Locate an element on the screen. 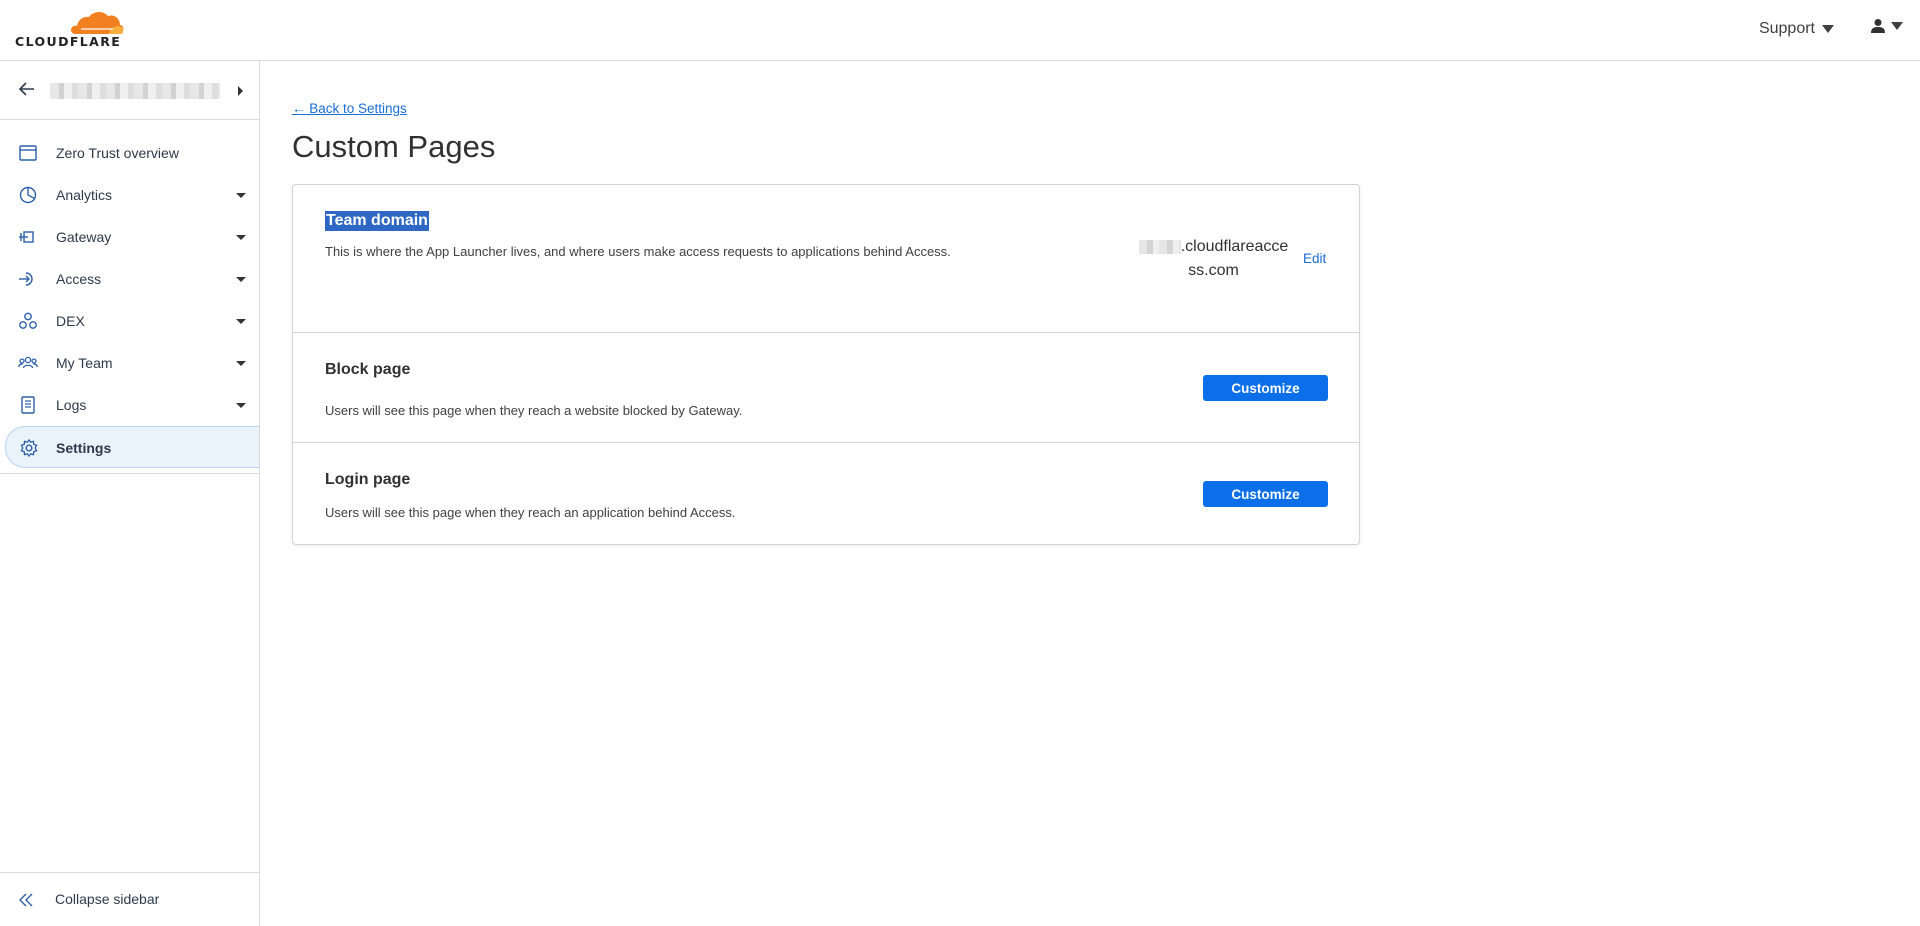 The height and width of the screenshot is (926, 1920). user-icon is located at coordinates (1878, 26).